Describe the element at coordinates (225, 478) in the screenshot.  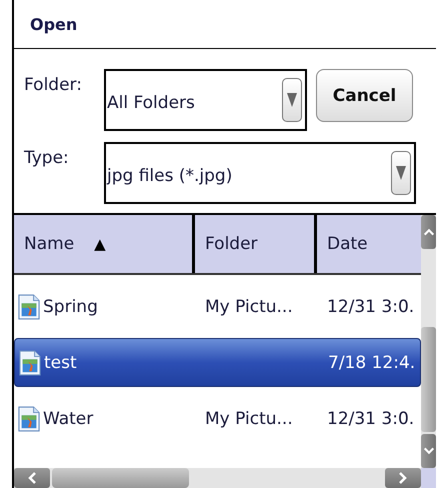
I see `horizontal-scrollbar` at that location.